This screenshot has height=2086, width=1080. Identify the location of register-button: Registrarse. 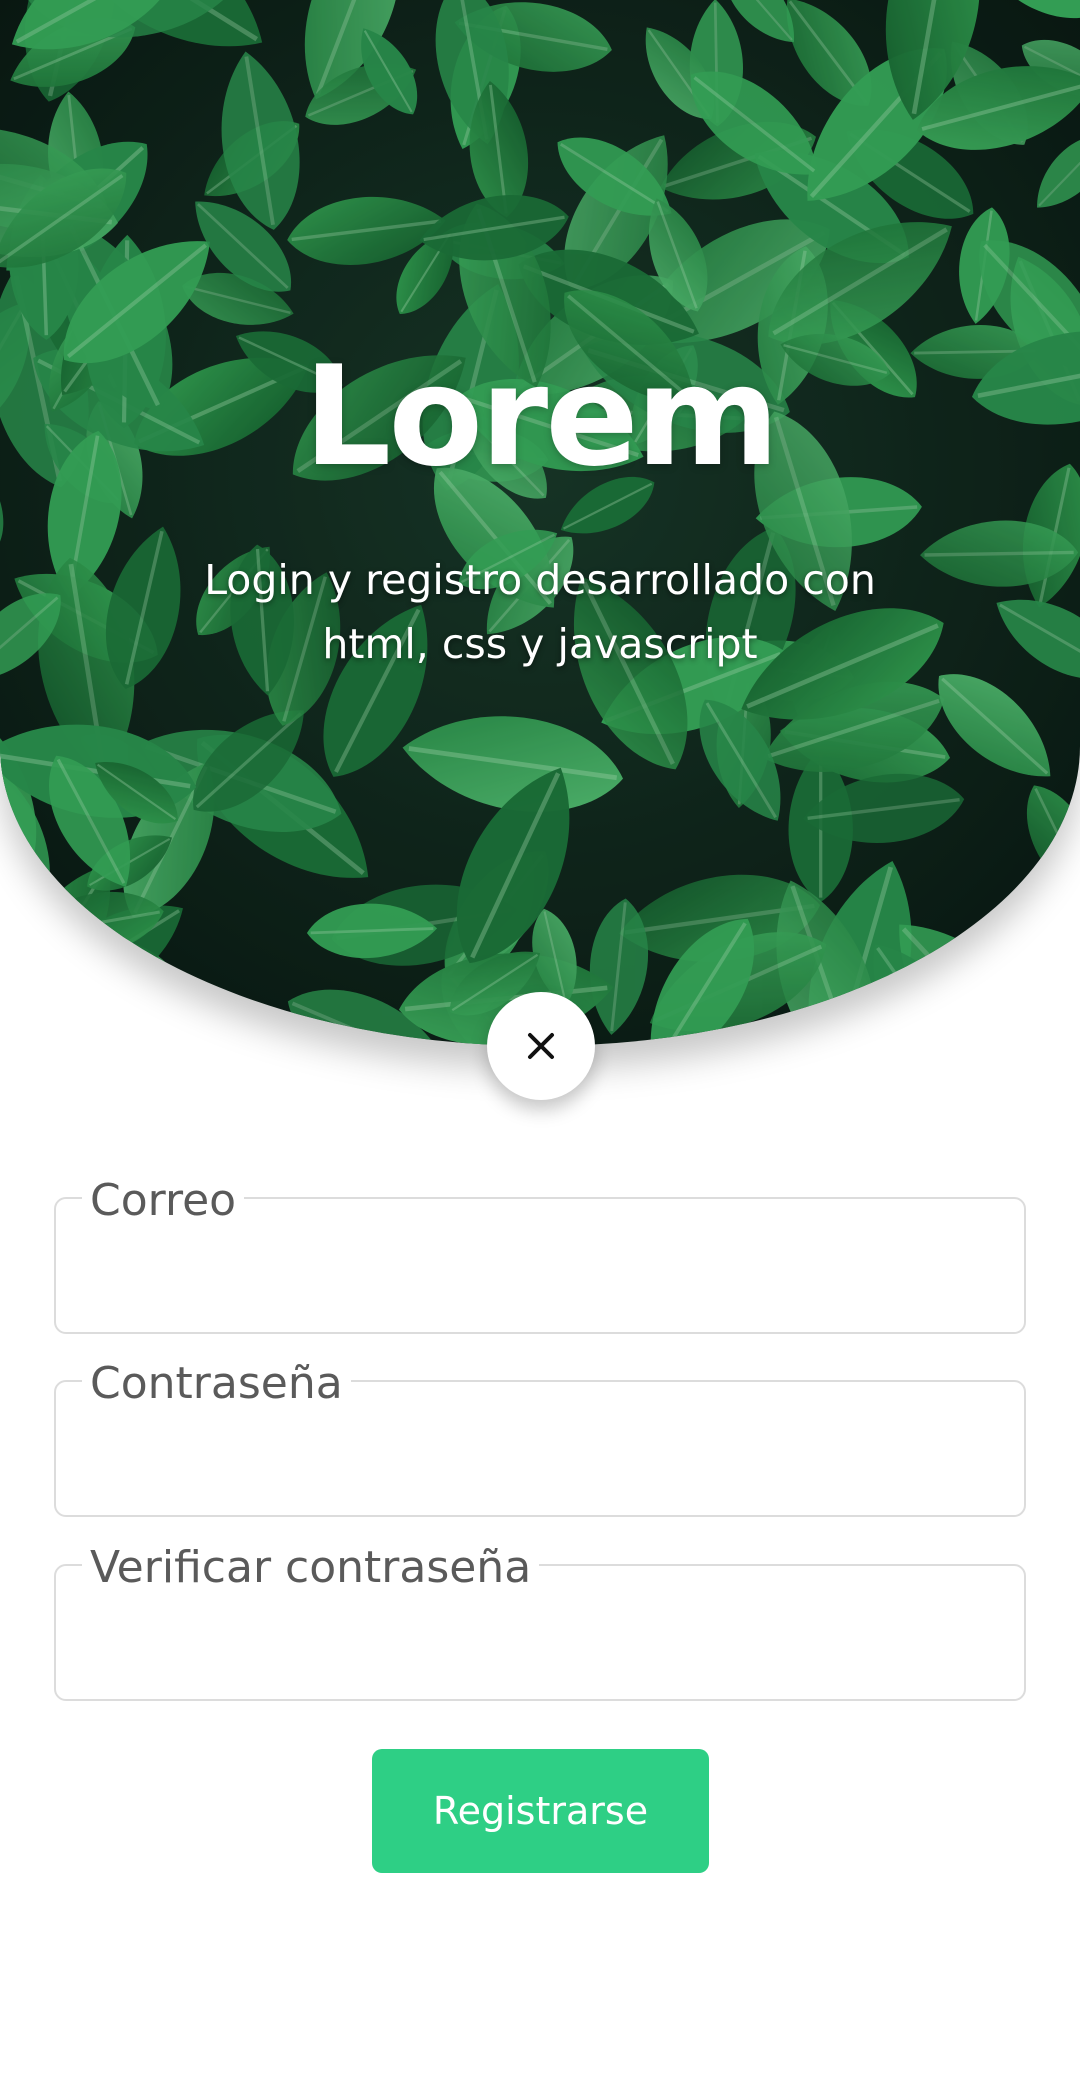
(540, 1811).